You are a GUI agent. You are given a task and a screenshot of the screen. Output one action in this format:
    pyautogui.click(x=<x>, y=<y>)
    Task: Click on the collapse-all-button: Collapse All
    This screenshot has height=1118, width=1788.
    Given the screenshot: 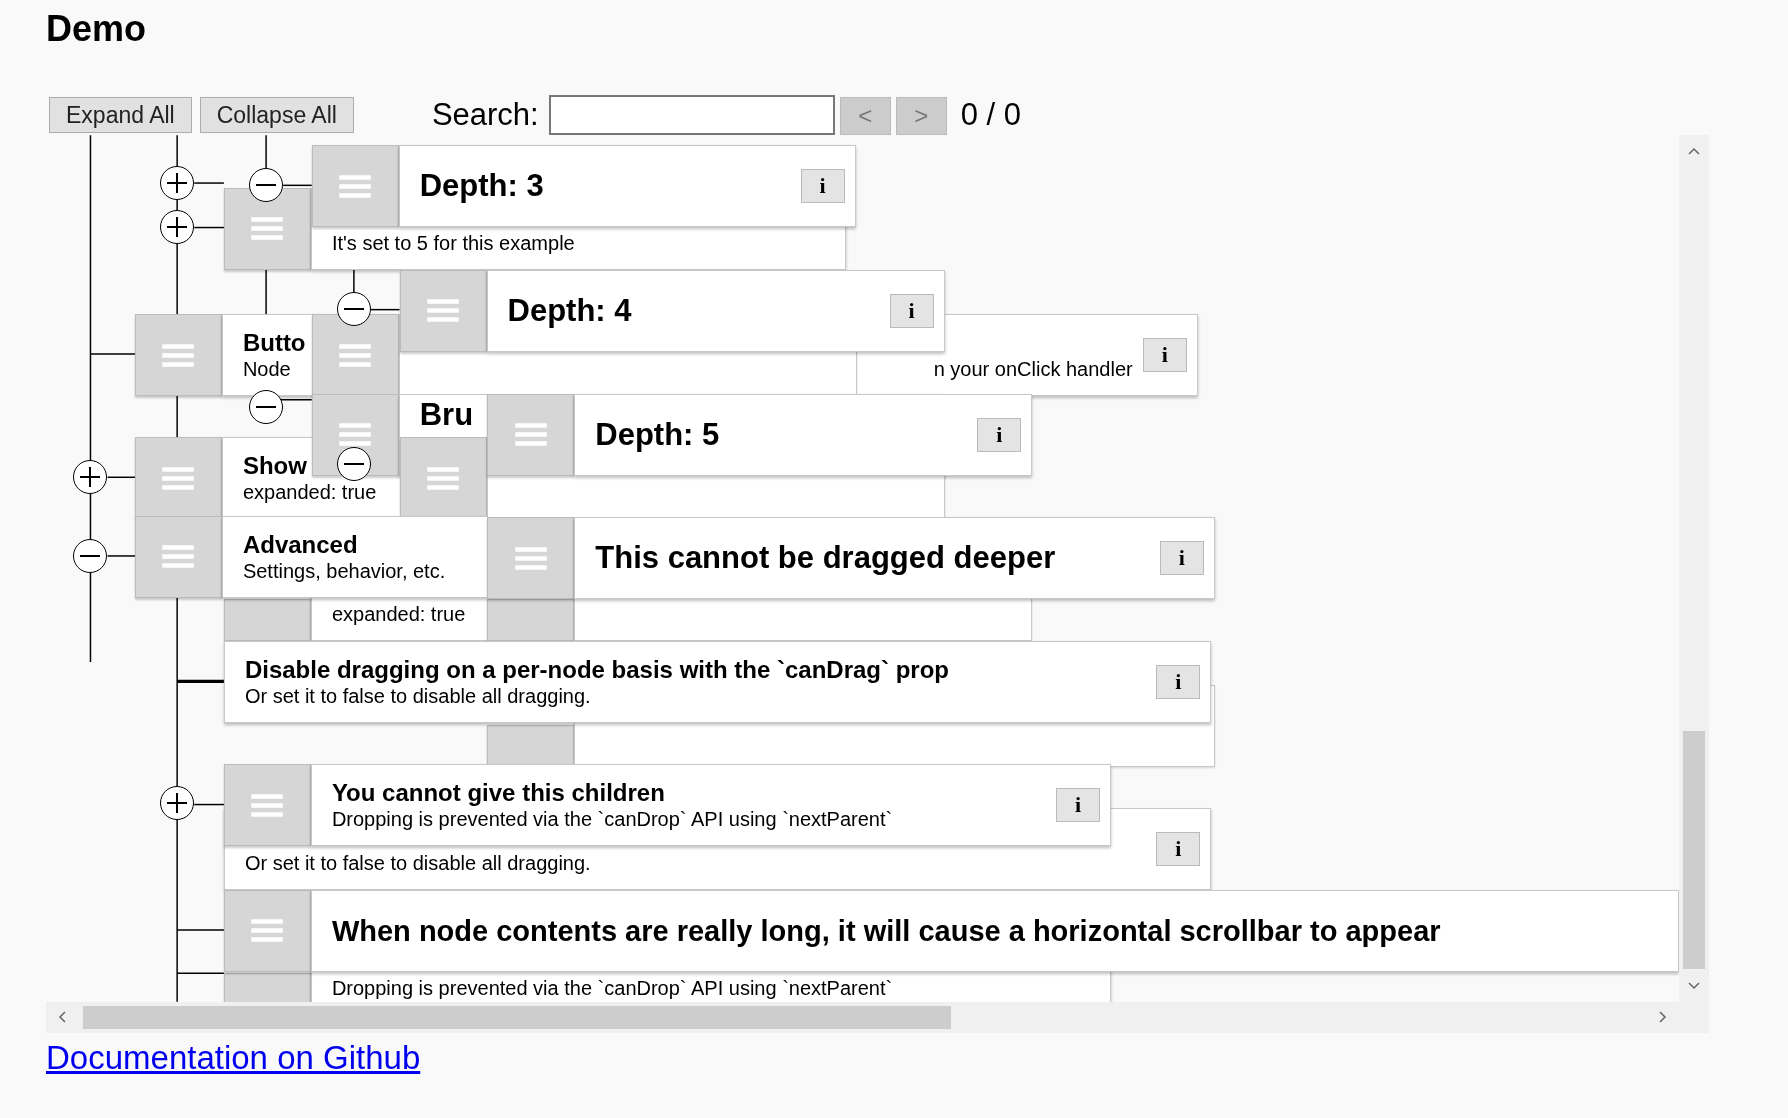 What is the action you would take?
    pyautogui.click(x=276, y=115)
    